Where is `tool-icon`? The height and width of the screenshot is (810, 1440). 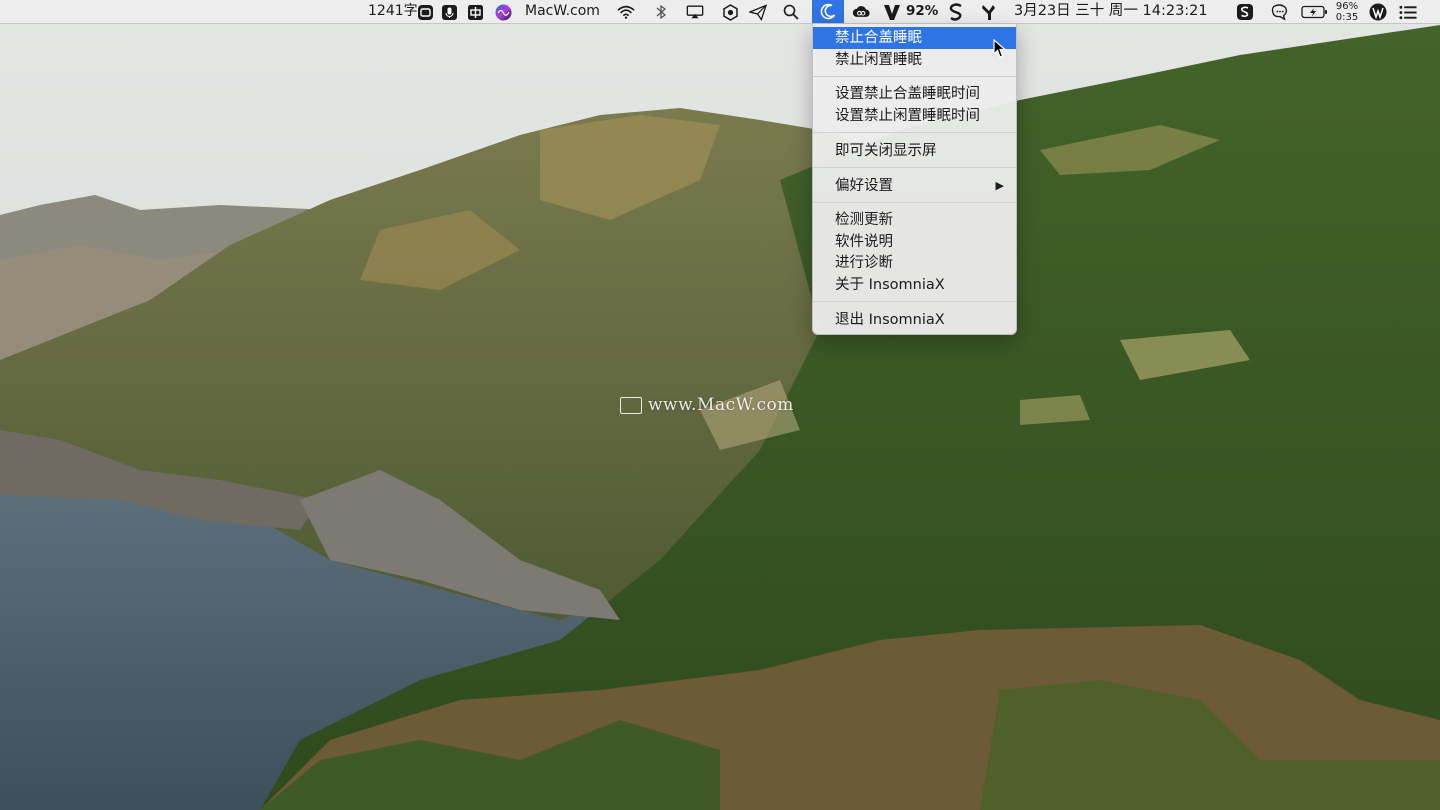
tool-icon is located at coordinates (989, 12).